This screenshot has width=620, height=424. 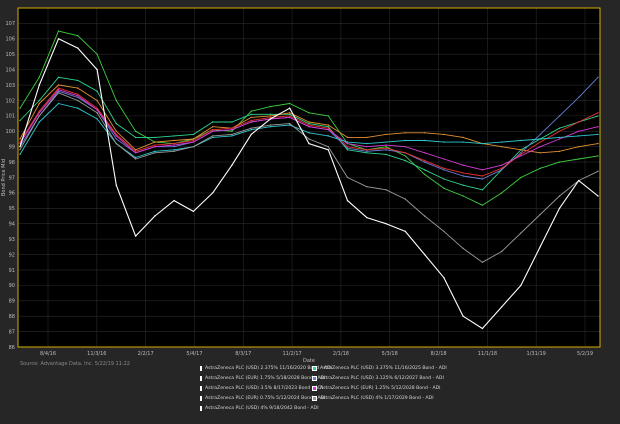 What do you see at coordinates (585, 354) in the screenshot?
I see `x-tick-label: 5/2/19` at bounding box center [585, 354].